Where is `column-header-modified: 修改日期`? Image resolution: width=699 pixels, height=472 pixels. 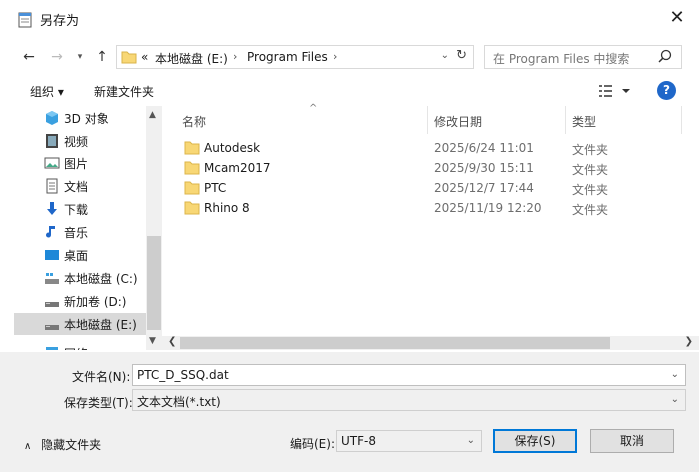 column-header-modified: 修改日期 is located at coordinates (496, 120).